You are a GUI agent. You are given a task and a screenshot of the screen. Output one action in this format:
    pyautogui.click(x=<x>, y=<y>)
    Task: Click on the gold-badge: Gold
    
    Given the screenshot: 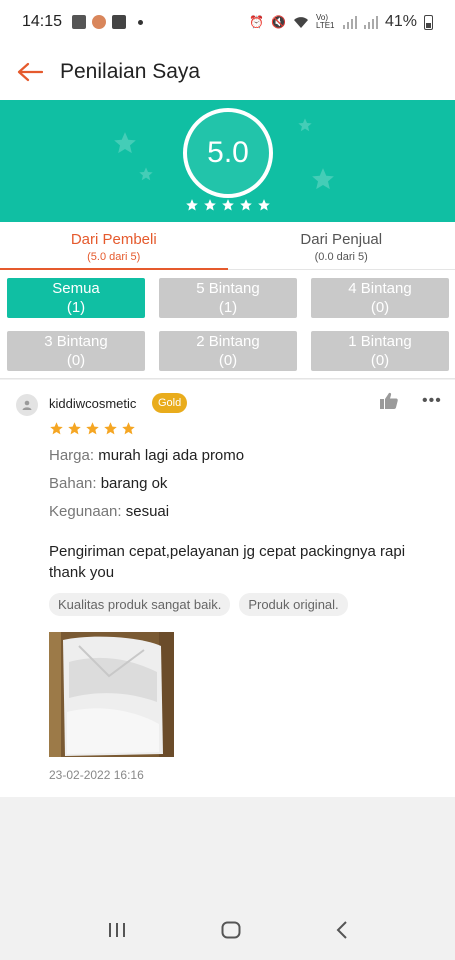 What is the action you would take?
    pyautogui.click(x=170, y=403)
    